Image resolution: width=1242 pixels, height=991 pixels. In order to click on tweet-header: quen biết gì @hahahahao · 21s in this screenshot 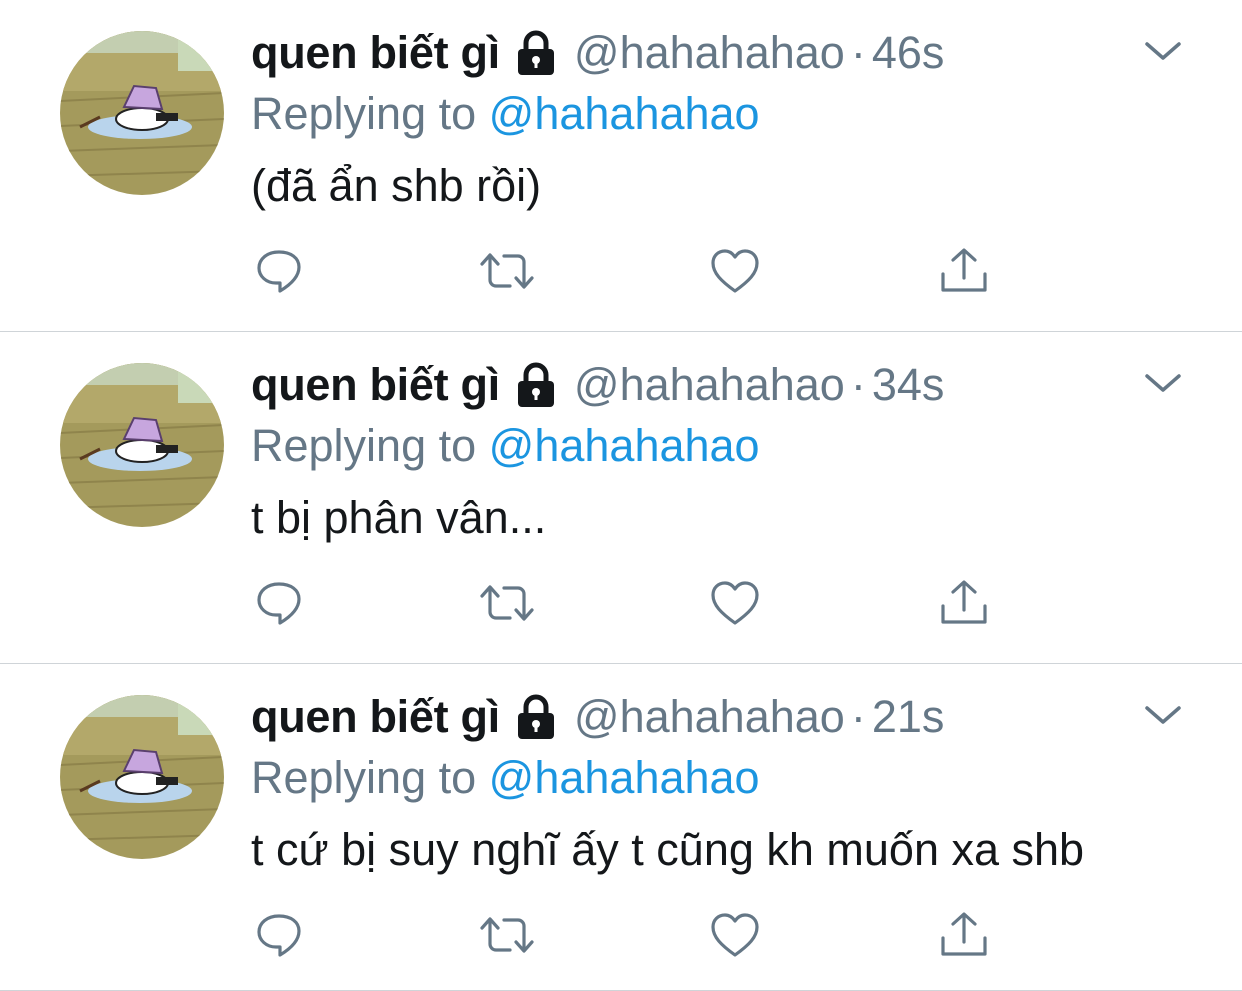, I will do `click(597, 717)`.